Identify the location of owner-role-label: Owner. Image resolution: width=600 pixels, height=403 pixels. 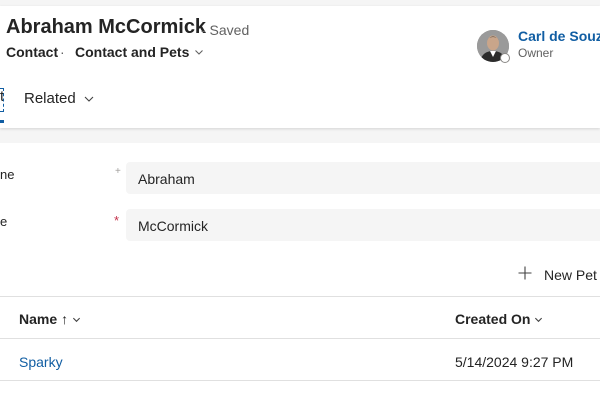
(536, 53).